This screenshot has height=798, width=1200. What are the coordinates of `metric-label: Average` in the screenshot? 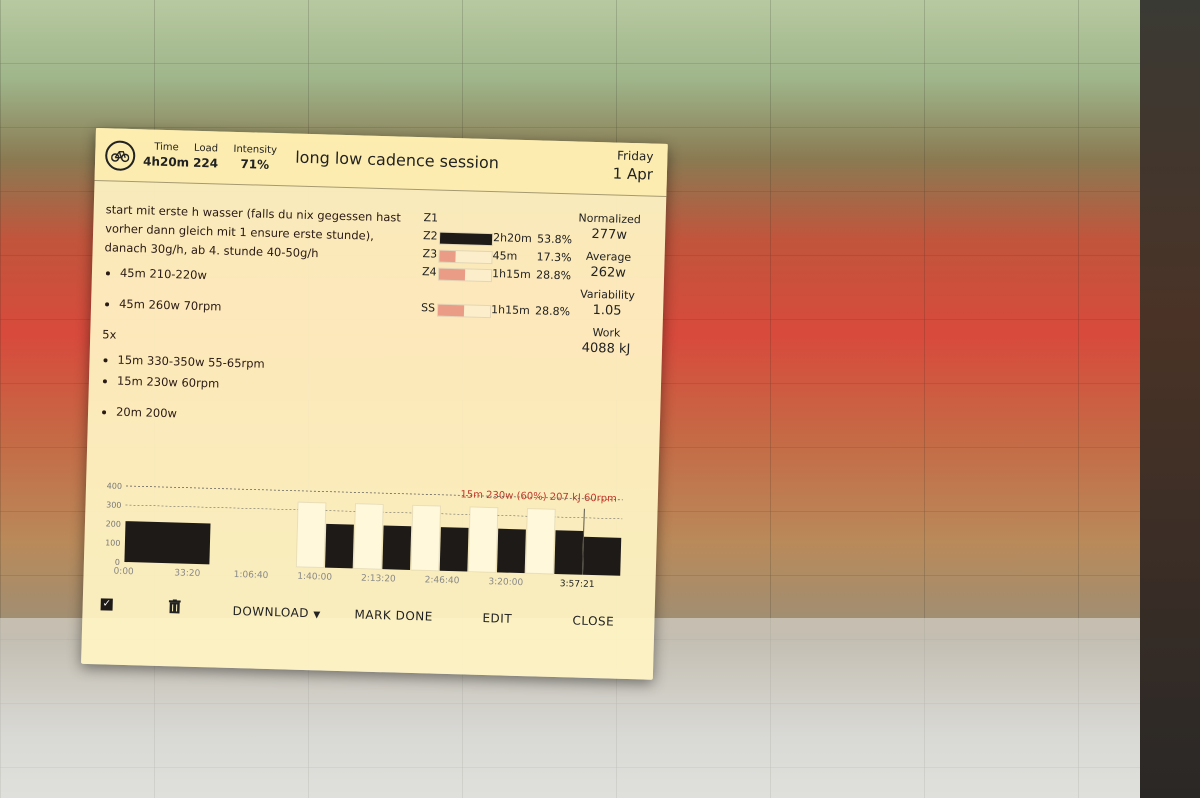 It's located at (608, 256).